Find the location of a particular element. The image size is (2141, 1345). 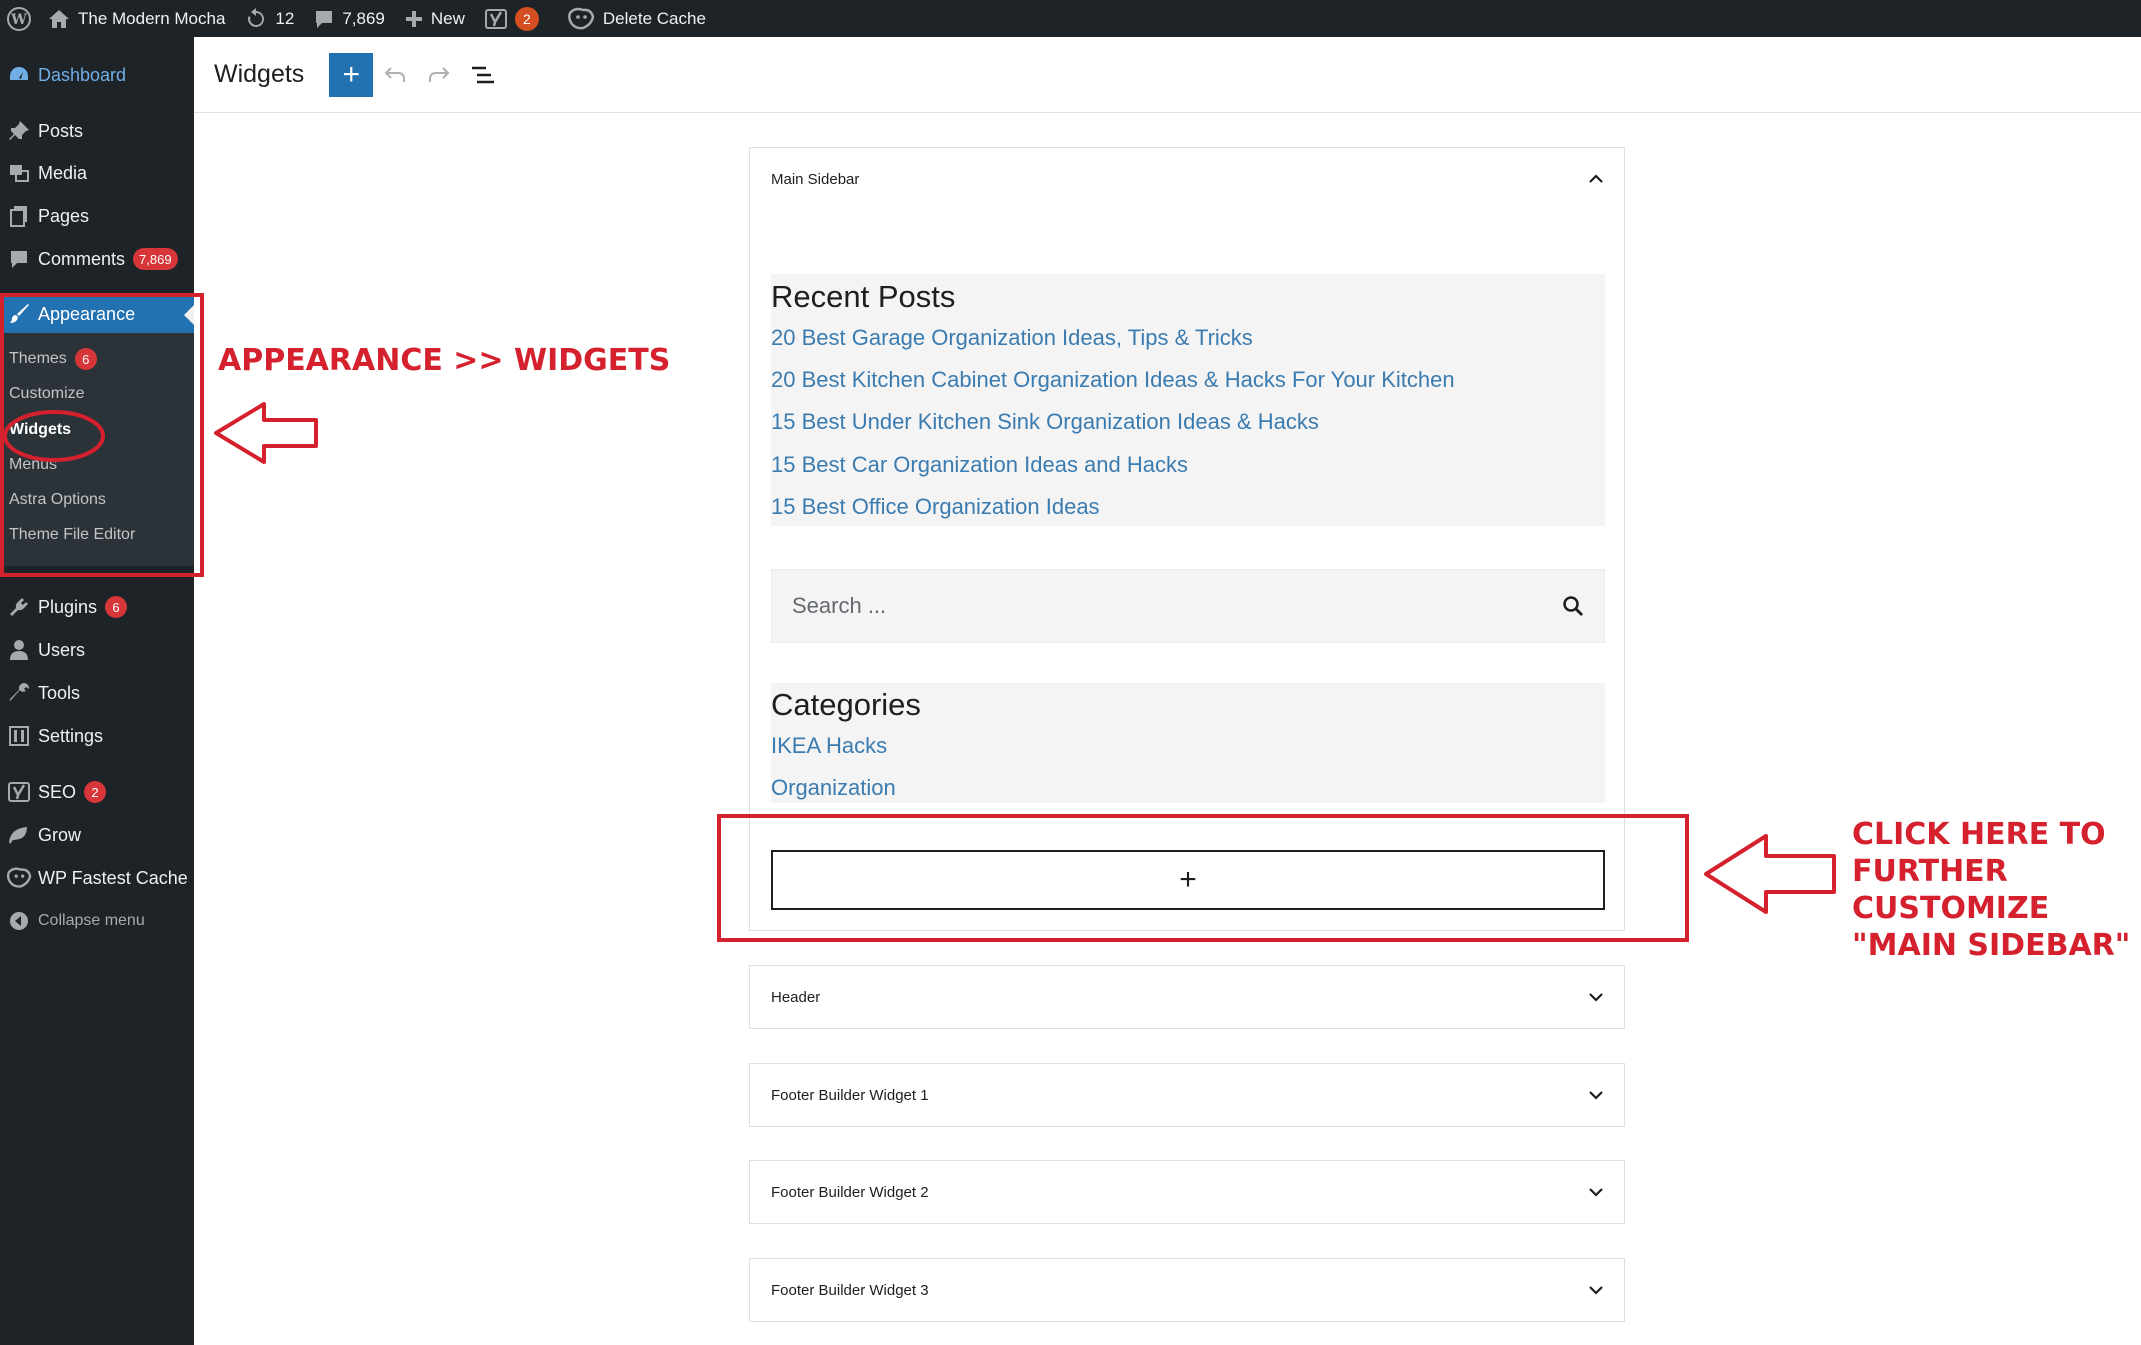

redo-icon is located at coordinates (439, 74).